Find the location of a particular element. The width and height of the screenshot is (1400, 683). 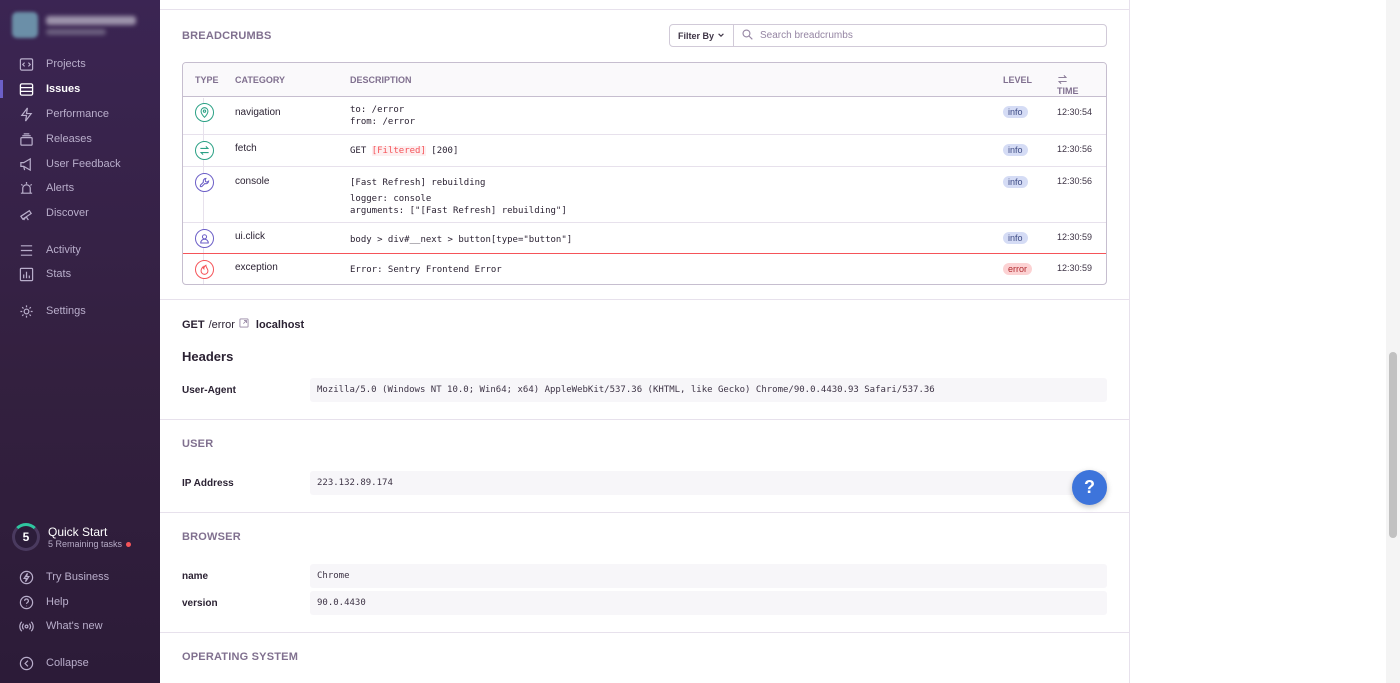

column-level: LEVEL is located at coordinates (1018, 80).